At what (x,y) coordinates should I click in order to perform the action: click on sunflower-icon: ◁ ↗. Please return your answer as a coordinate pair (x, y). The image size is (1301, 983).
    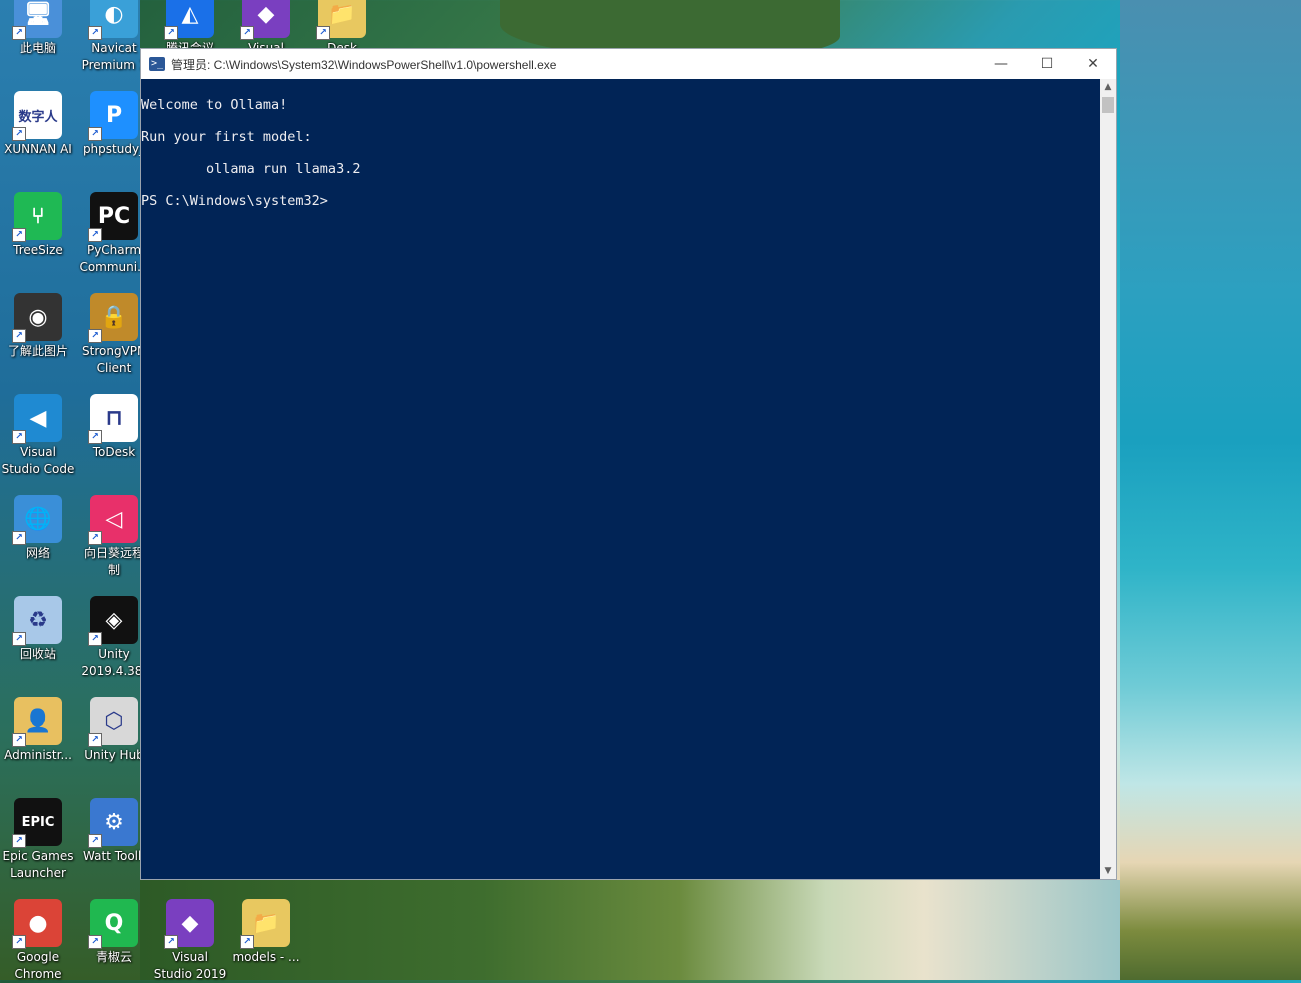
    Looking at the image, I should click on (113, 520).